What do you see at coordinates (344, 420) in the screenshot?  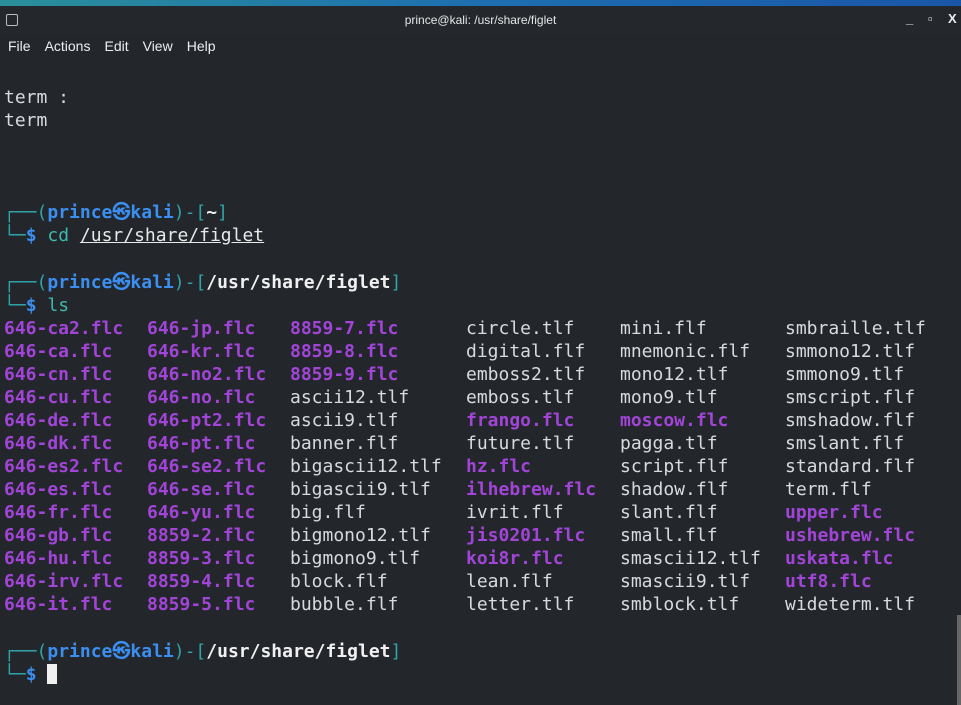 I see `file-entry: ascii9.tlf` at bounding box center [344, 420].